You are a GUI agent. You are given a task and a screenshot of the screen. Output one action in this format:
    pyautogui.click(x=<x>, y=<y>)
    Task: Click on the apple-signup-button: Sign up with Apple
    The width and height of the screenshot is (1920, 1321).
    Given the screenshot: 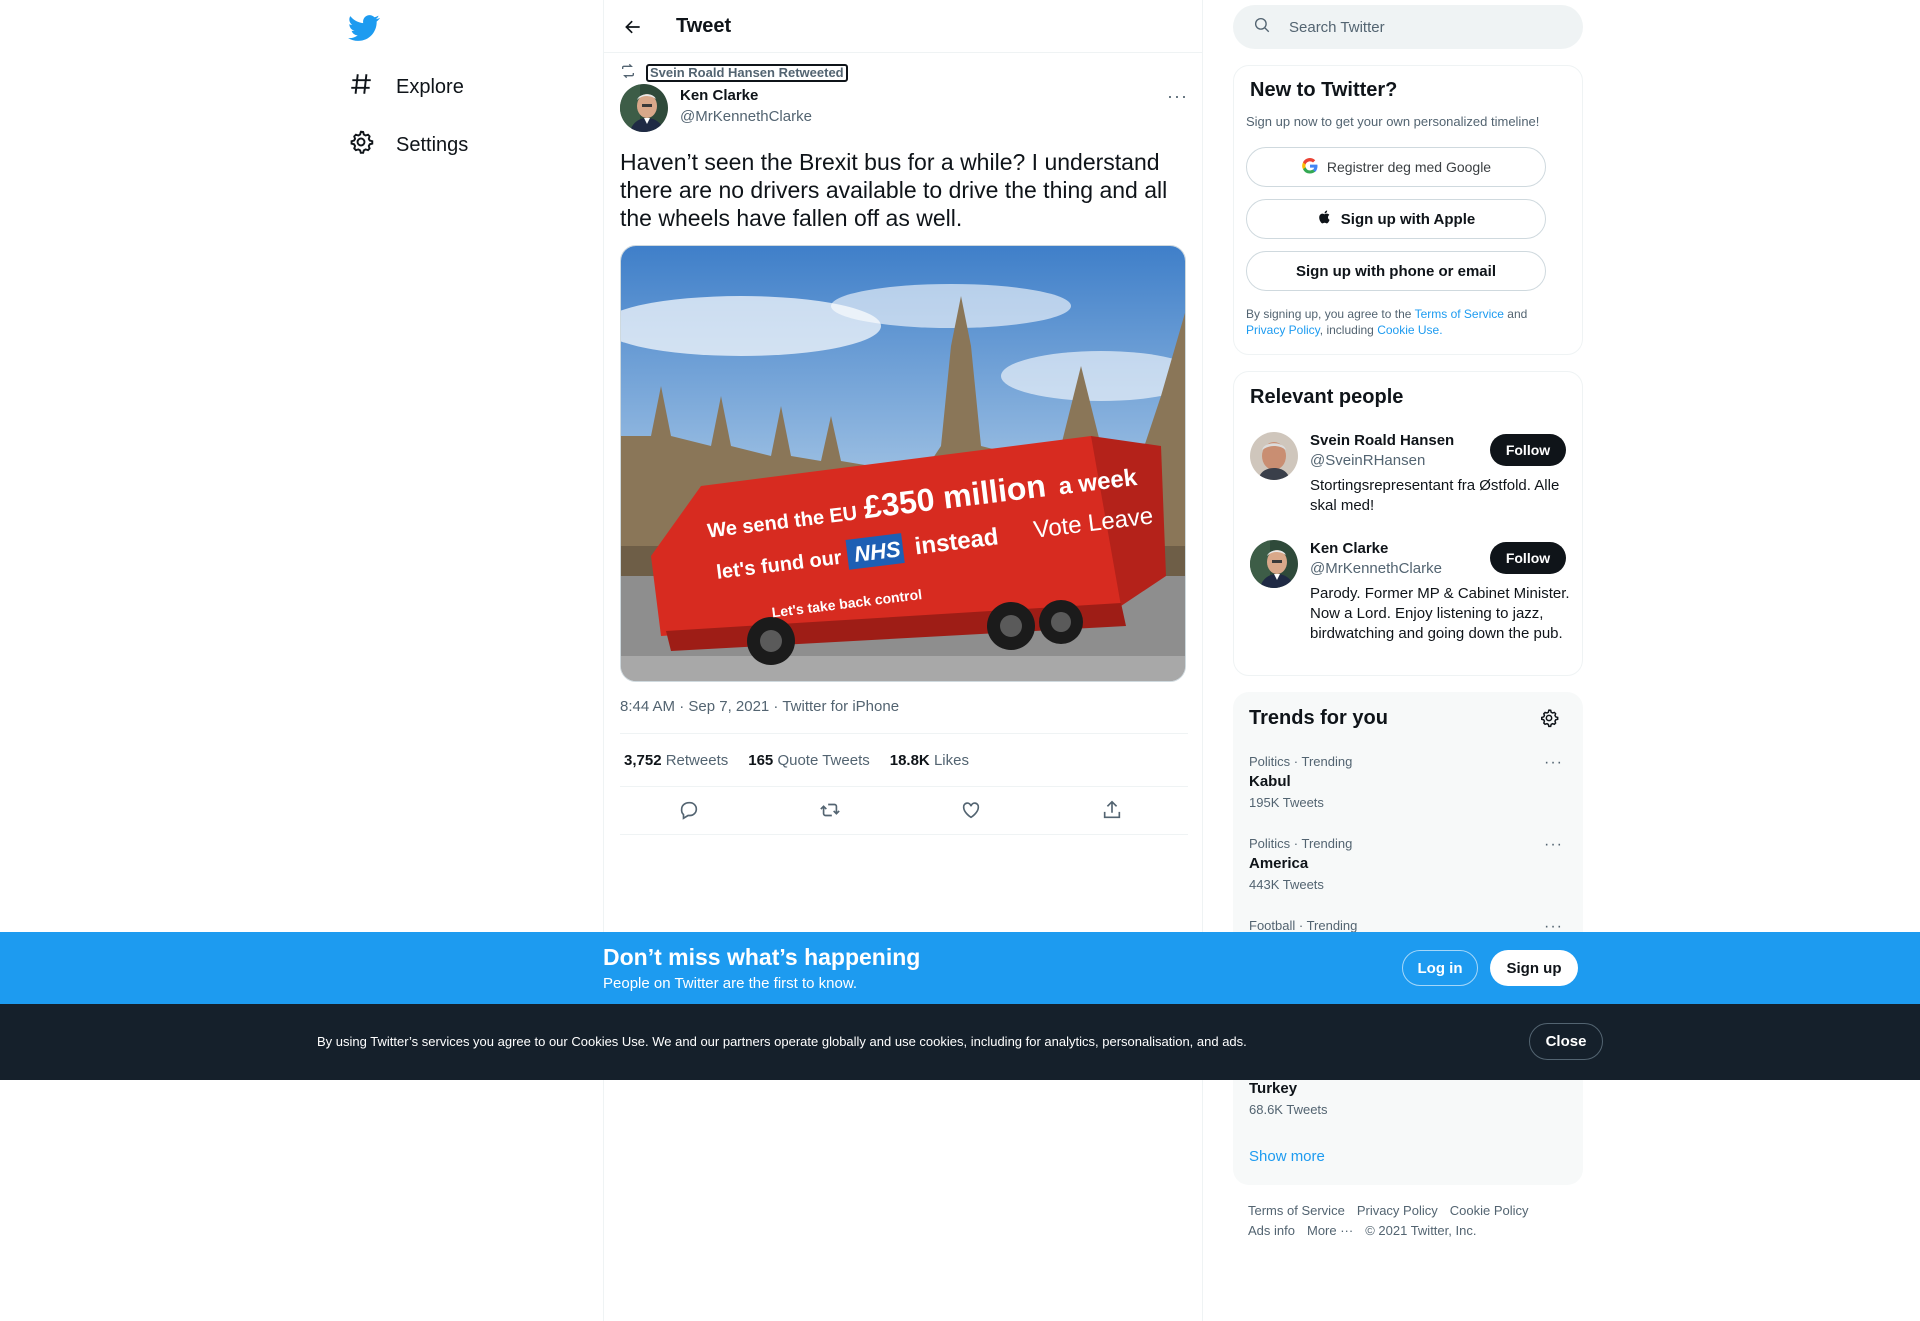 What is the action you would take?
    pyautogui.click(x=1396, y=219)
    